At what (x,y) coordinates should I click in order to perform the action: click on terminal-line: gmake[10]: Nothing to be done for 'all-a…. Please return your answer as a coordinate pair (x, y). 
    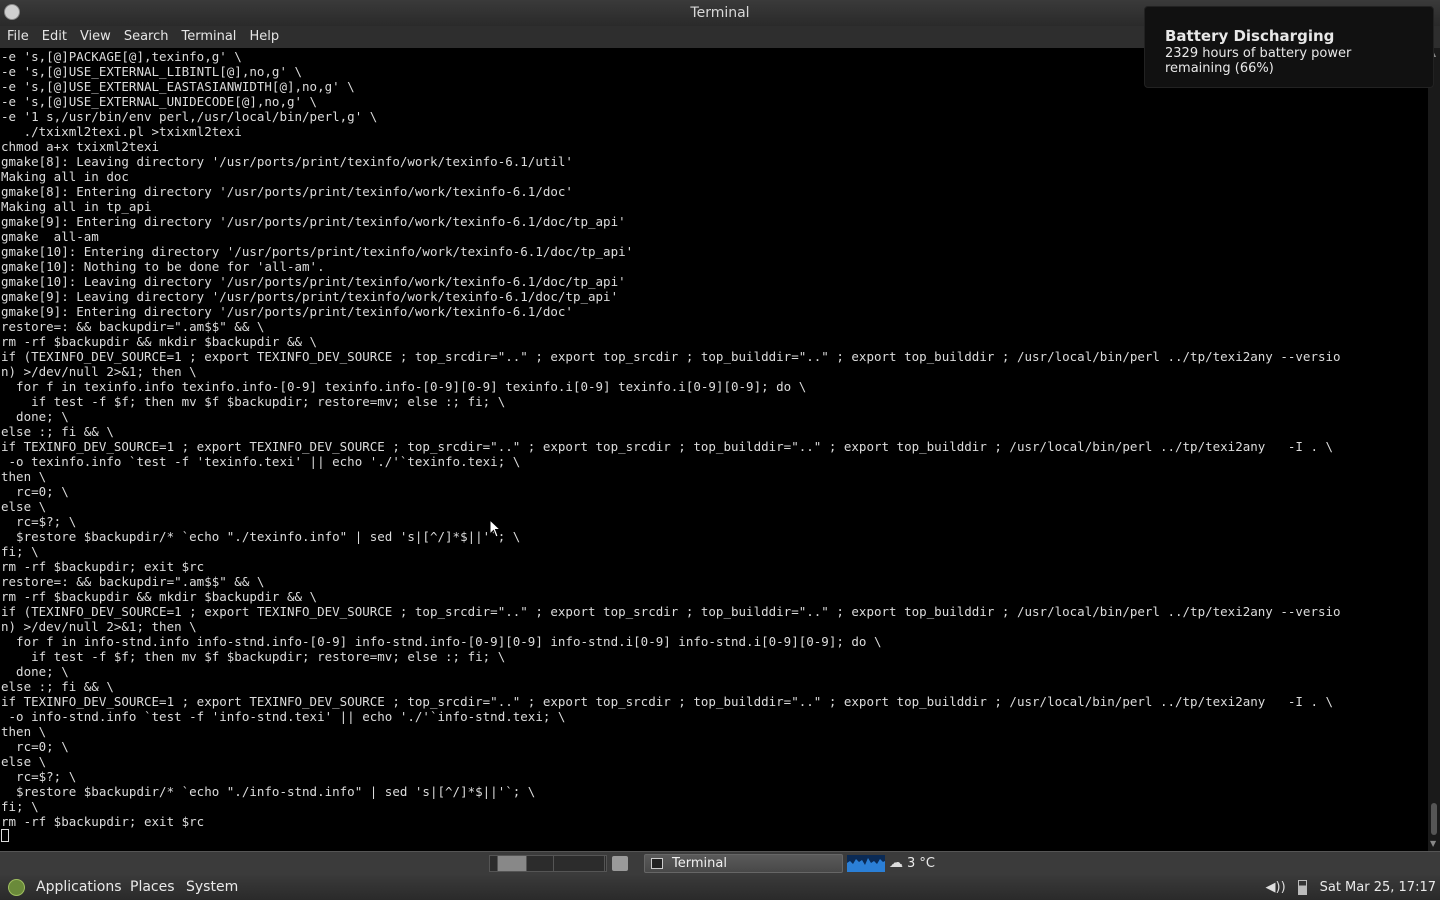
    Looking at the image, I should click on (163, 266).